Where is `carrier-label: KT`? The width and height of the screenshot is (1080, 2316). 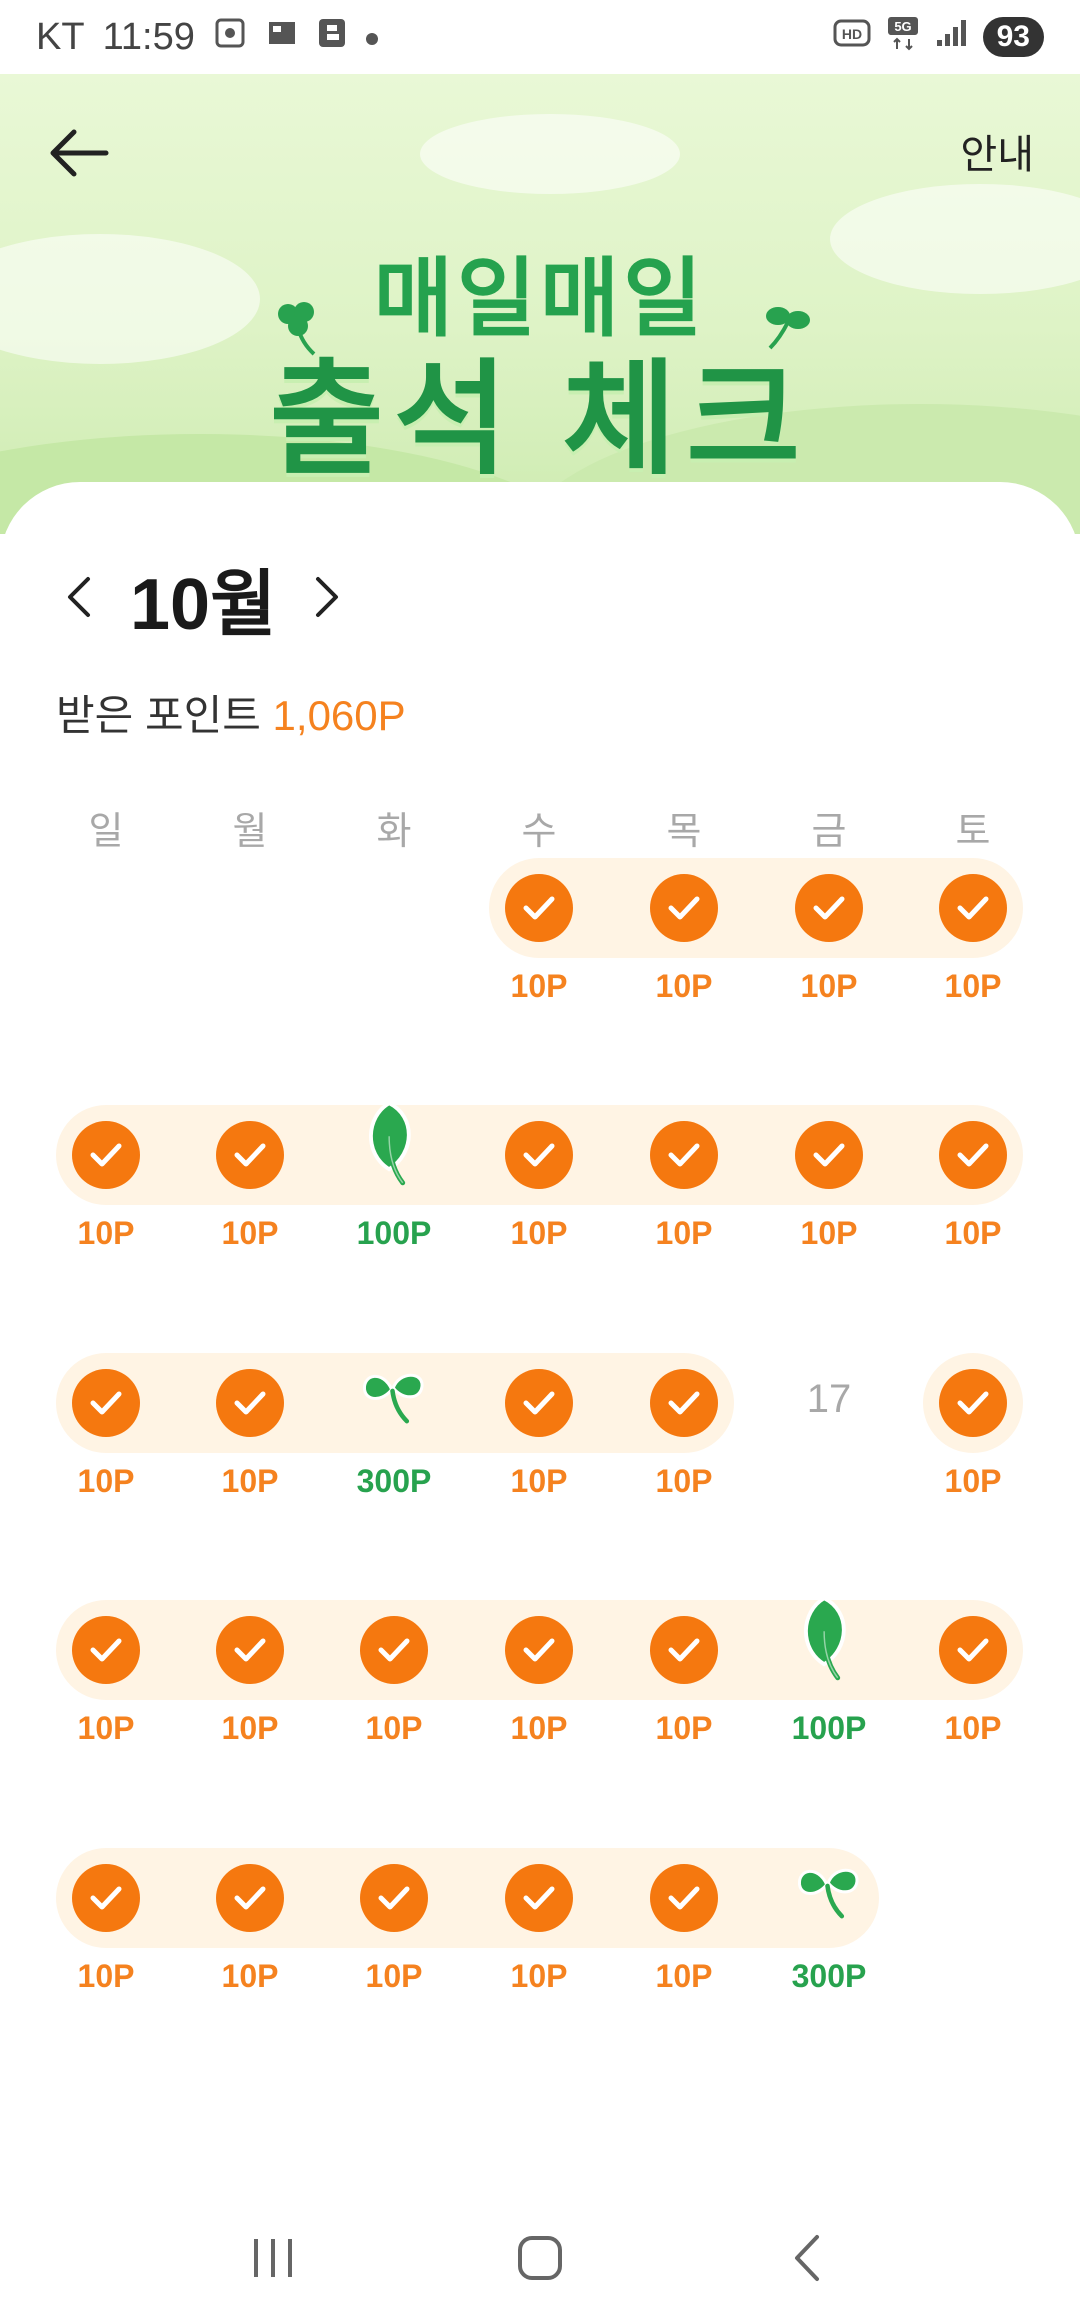 carrier-label: KT is located at coordinates (60, 36).